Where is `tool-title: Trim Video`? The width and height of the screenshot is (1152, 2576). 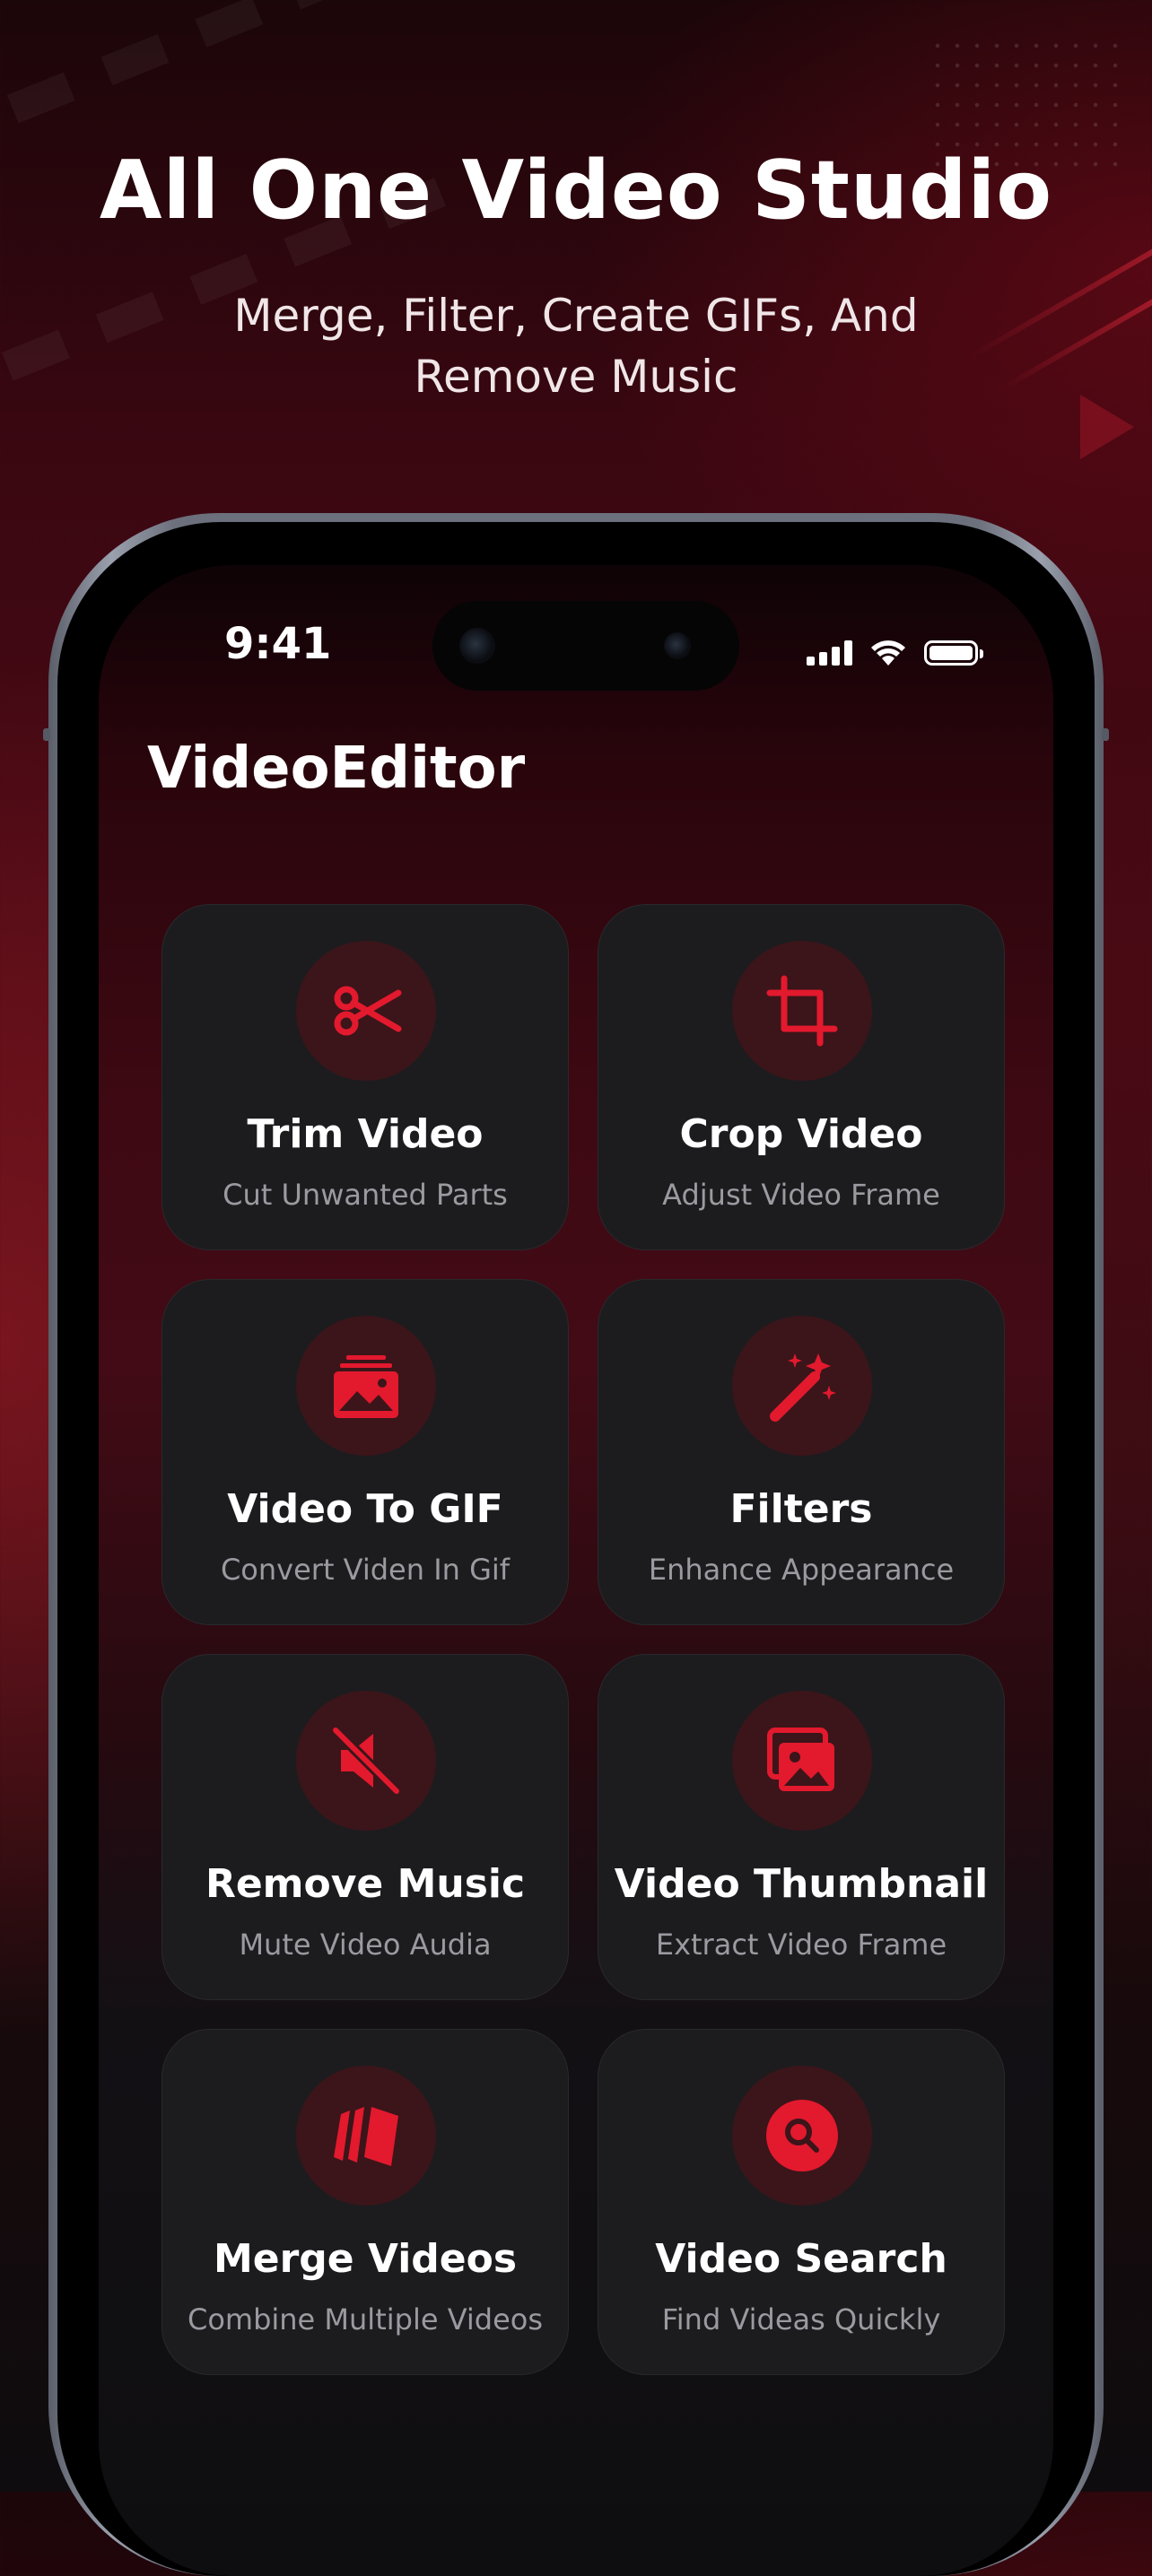
tool-title: Trim Video is located at coordinates (365, 1134).